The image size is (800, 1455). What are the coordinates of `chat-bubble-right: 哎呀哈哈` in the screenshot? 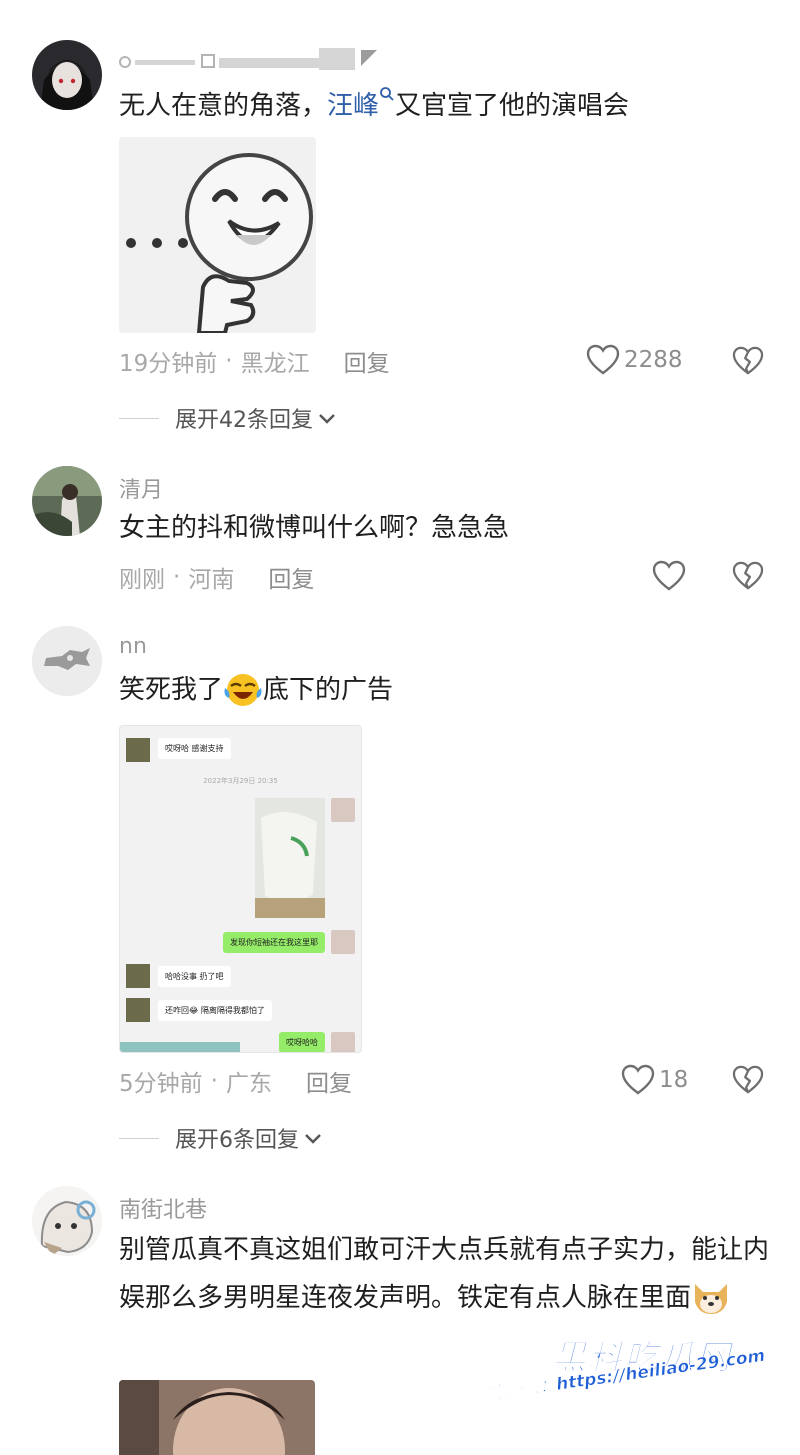 It's located at (302, 1042).